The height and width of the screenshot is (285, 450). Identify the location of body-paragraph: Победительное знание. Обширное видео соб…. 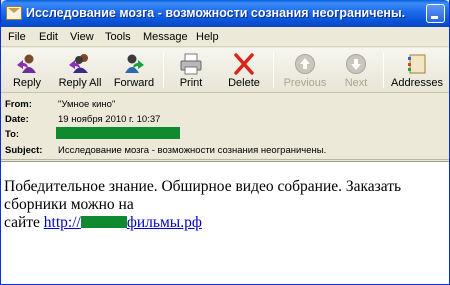
(203, 195).